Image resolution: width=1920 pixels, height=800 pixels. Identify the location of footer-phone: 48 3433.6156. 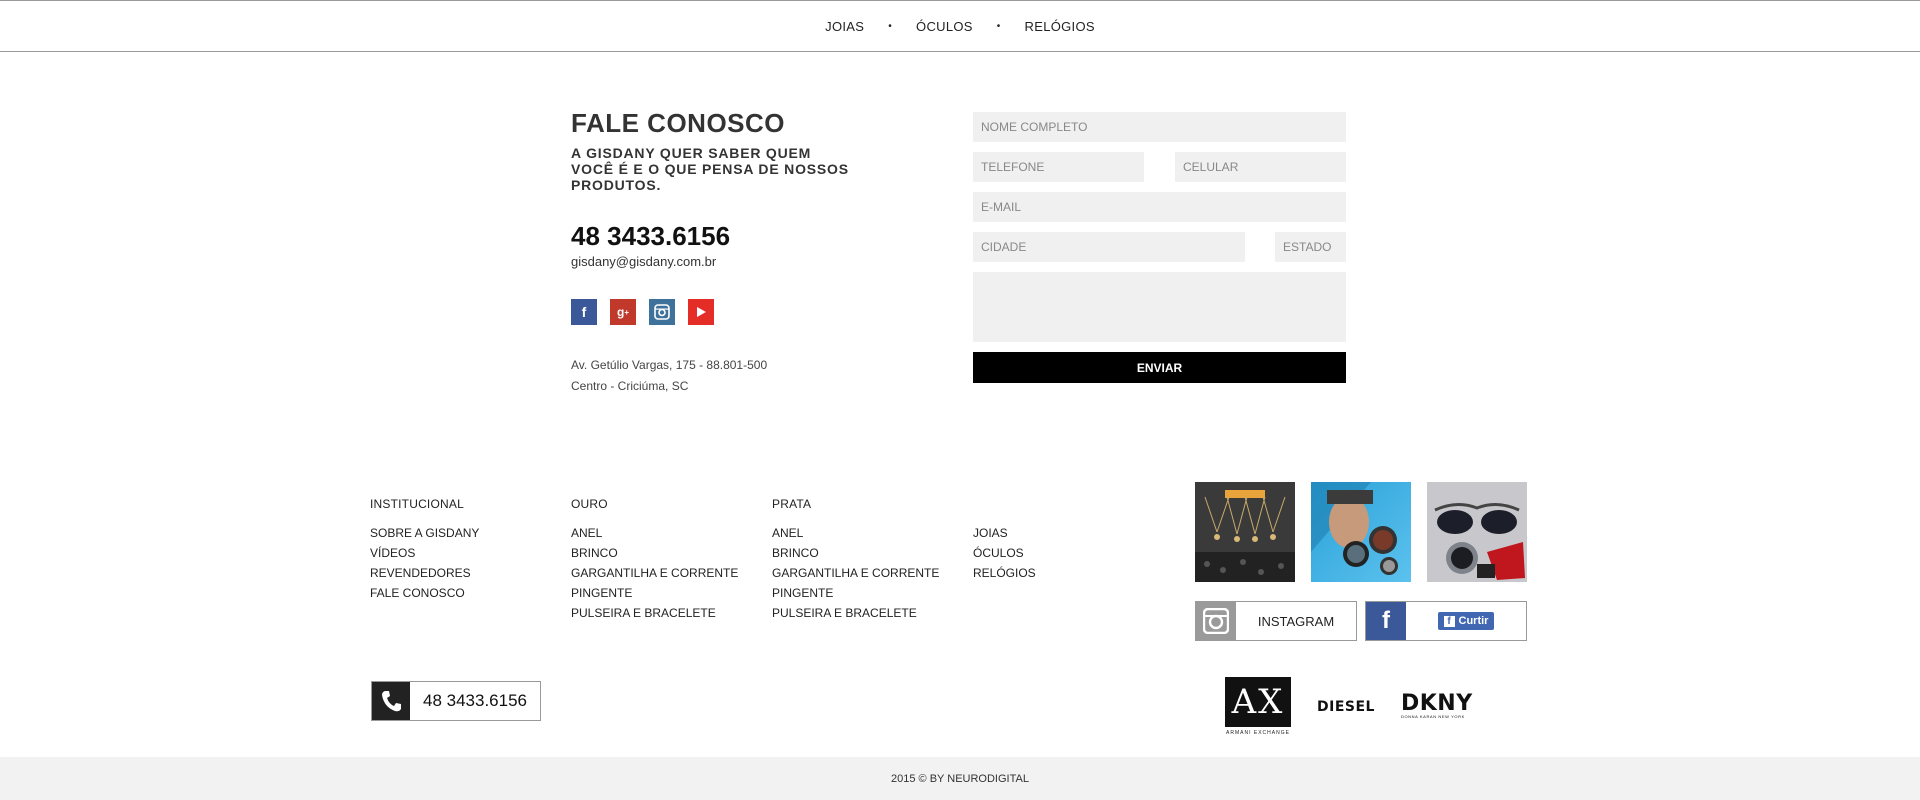
(456, 701).